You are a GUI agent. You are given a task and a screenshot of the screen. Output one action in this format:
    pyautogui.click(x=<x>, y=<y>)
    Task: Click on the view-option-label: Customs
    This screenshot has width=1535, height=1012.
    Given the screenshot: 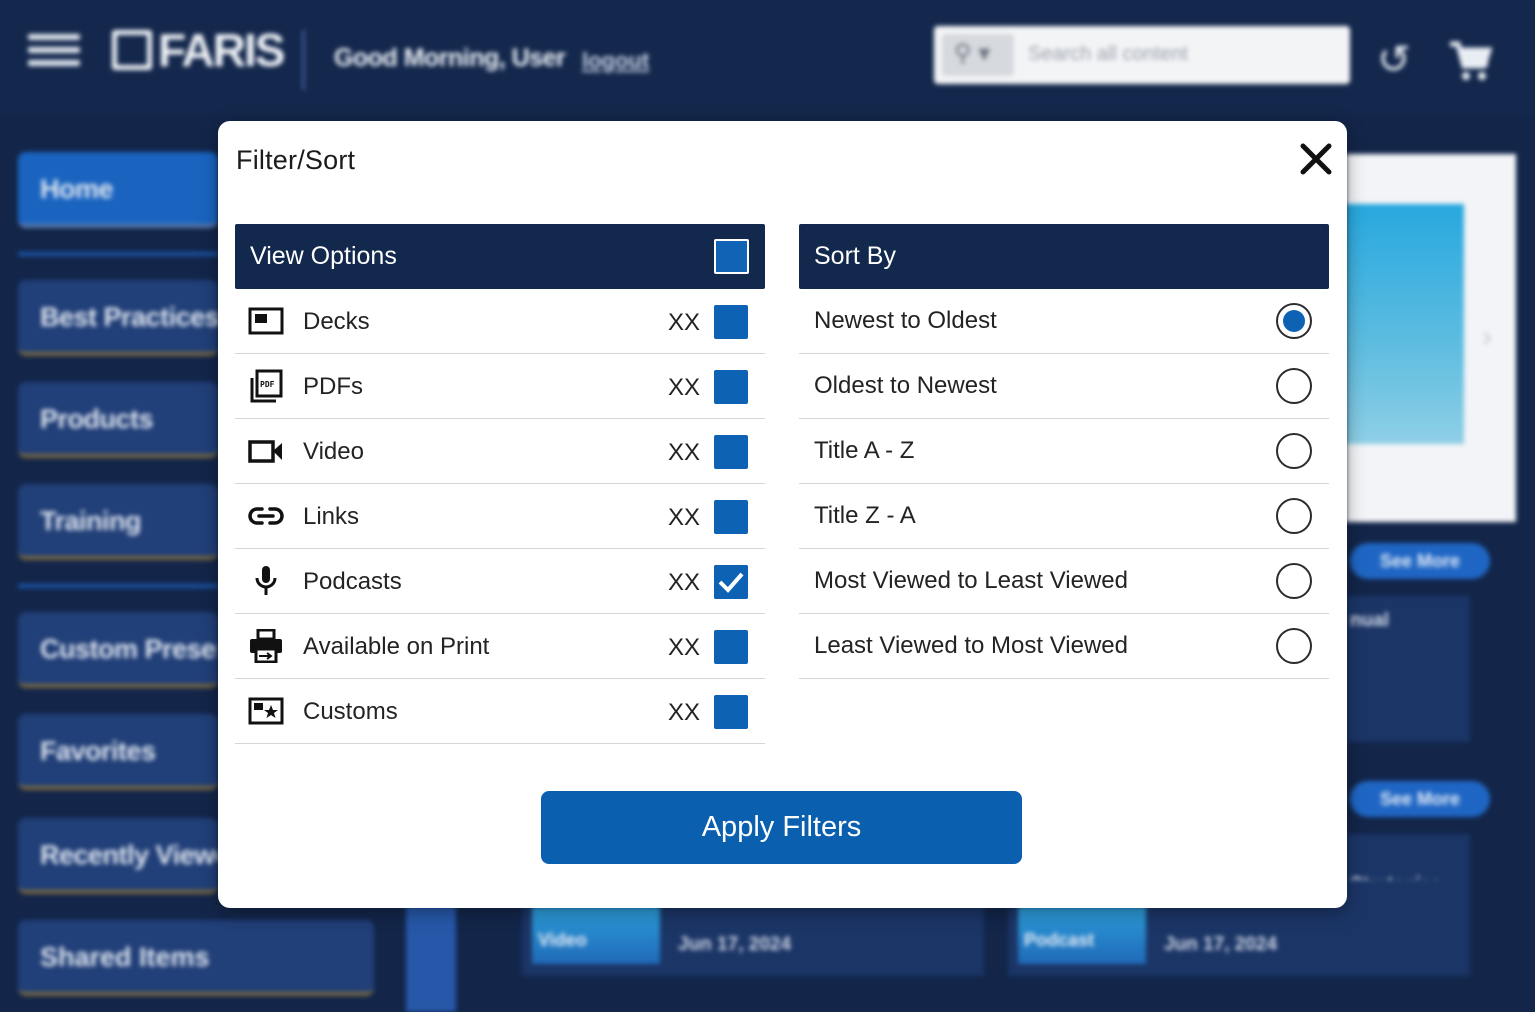 What is the action you would take?
    pyautogui.click(x=350, y=711)
    